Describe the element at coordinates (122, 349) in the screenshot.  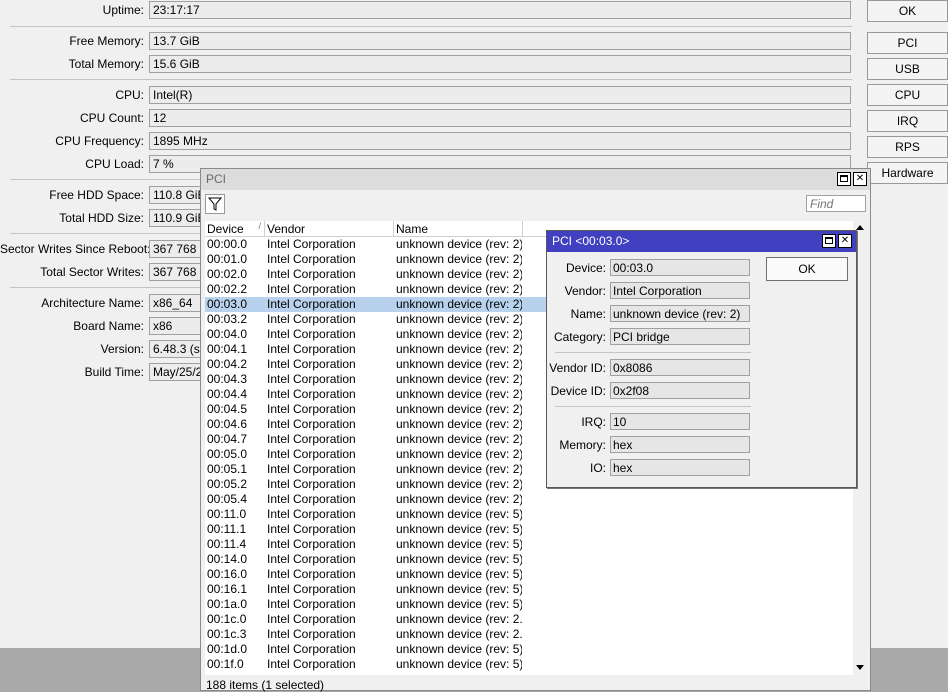
I see `field-label: Version:` at that location.